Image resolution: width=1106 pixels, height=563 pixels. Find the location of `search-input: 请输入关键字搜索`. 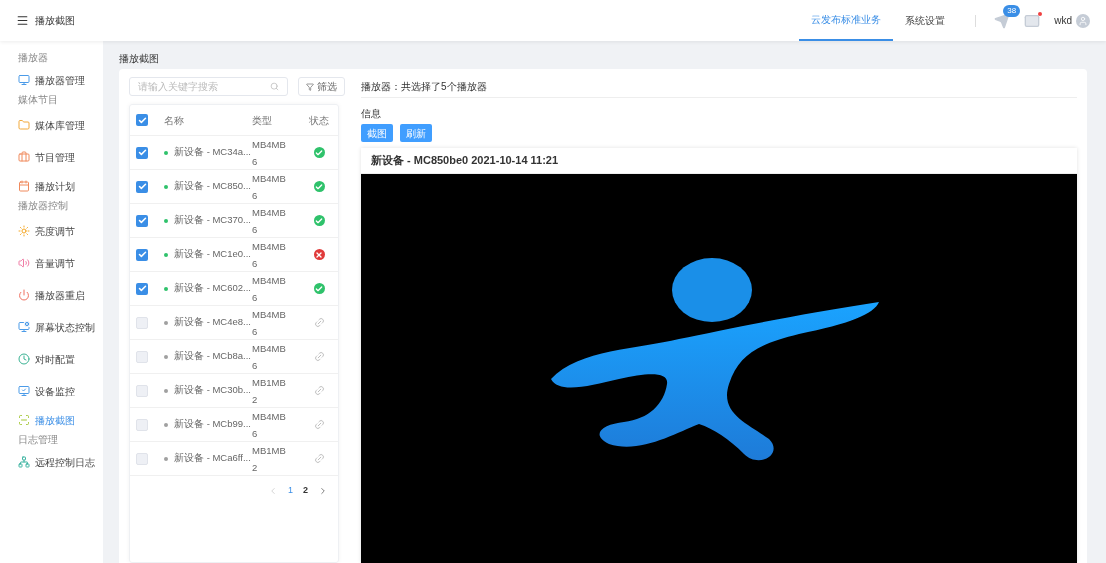

search-input: 请输入关键字搜索 is located at coordinates (204, 86).